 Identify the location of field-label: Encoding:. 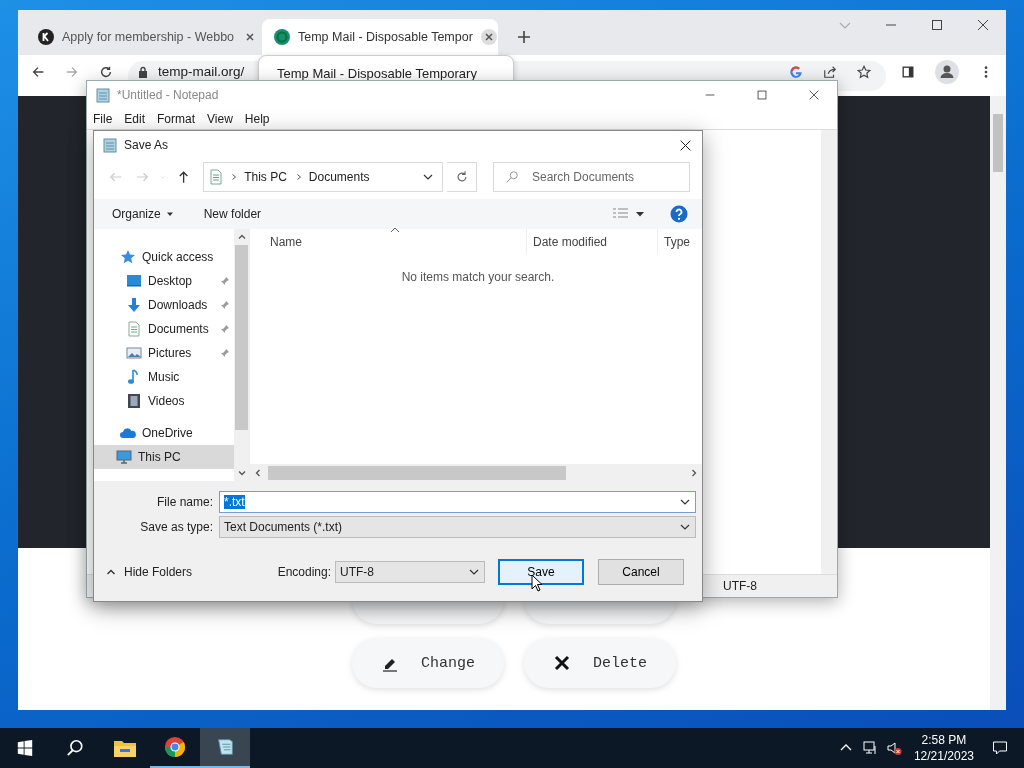
(304, 572).